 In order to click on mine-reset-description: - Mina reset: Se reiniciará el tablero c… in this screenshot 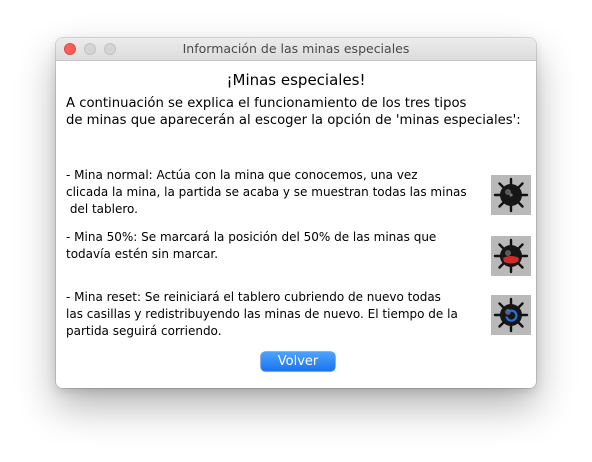, I will do `click(262, 314)`.